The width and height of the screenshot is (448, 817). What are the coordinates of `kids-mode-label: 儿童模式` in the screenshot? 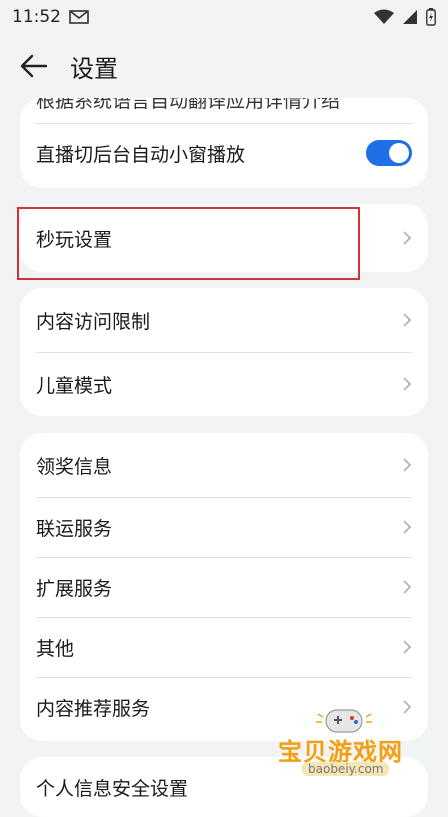 It's located at (74, 385).